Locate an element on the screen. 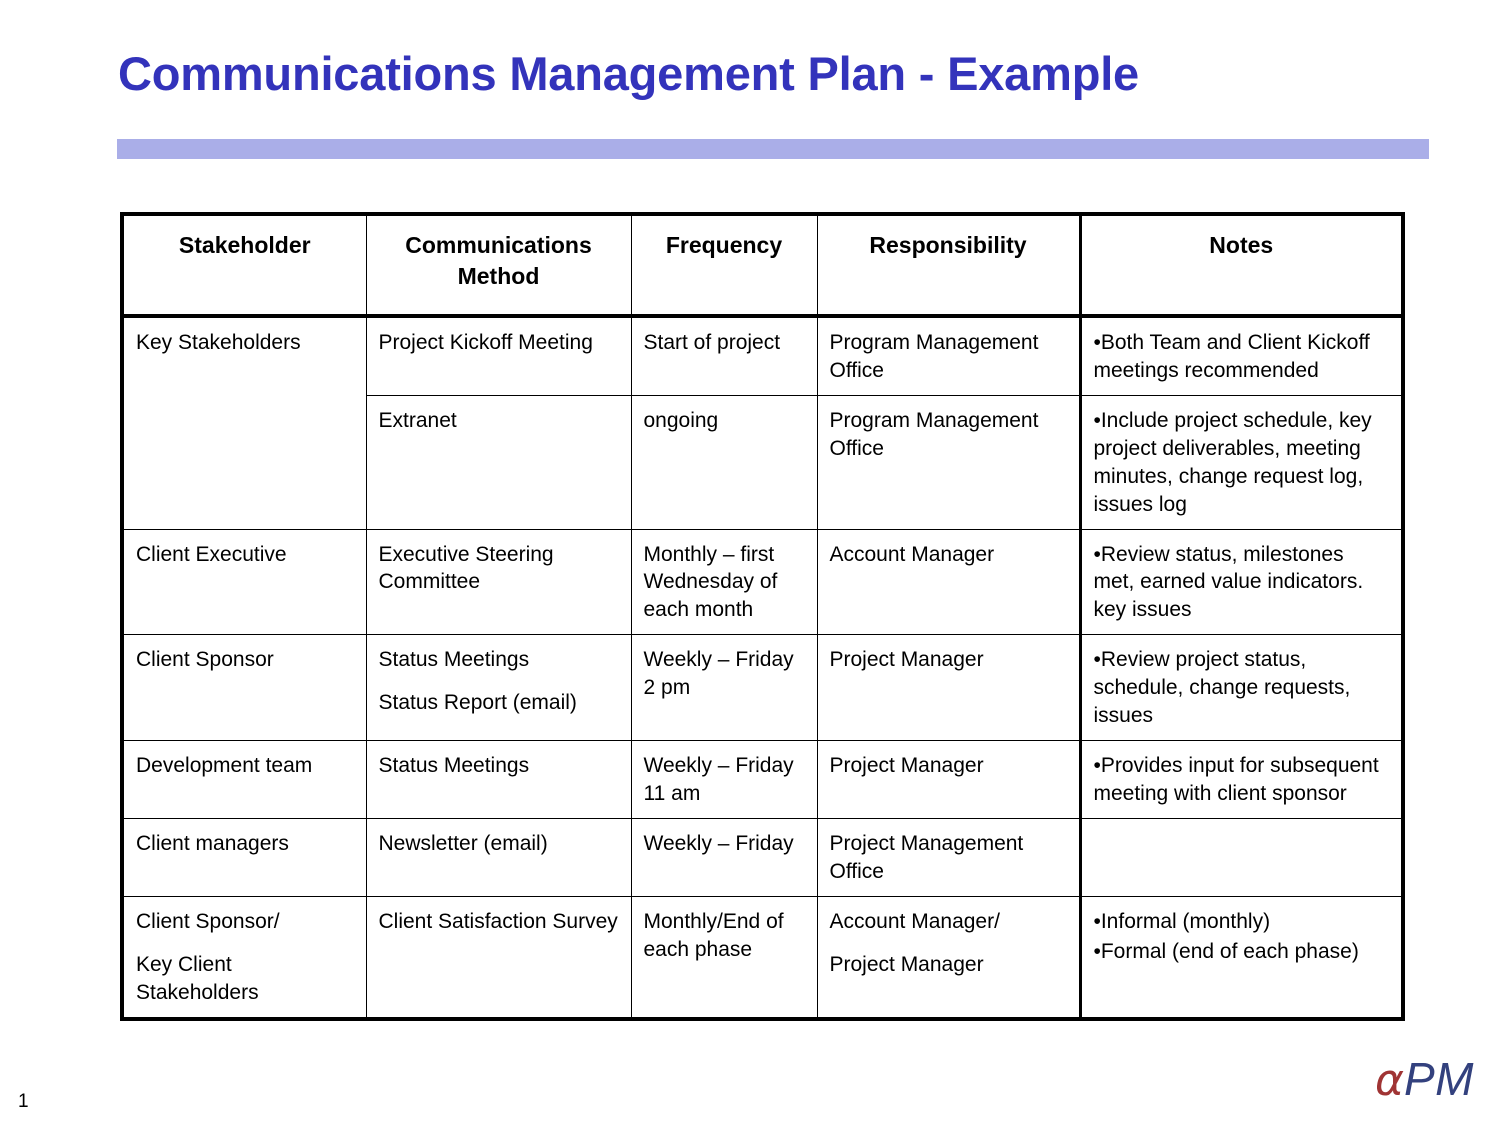 The image size is (1500, 1125). cell-method: Status Meetings is located at coordinates (498, 779).